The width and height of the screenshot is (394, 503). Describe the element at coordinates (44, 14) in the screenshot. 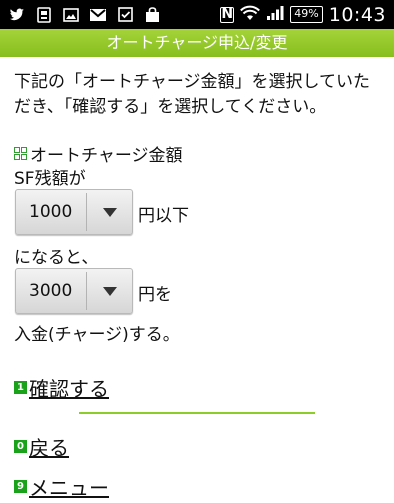

I see `sim-icon` at that location.